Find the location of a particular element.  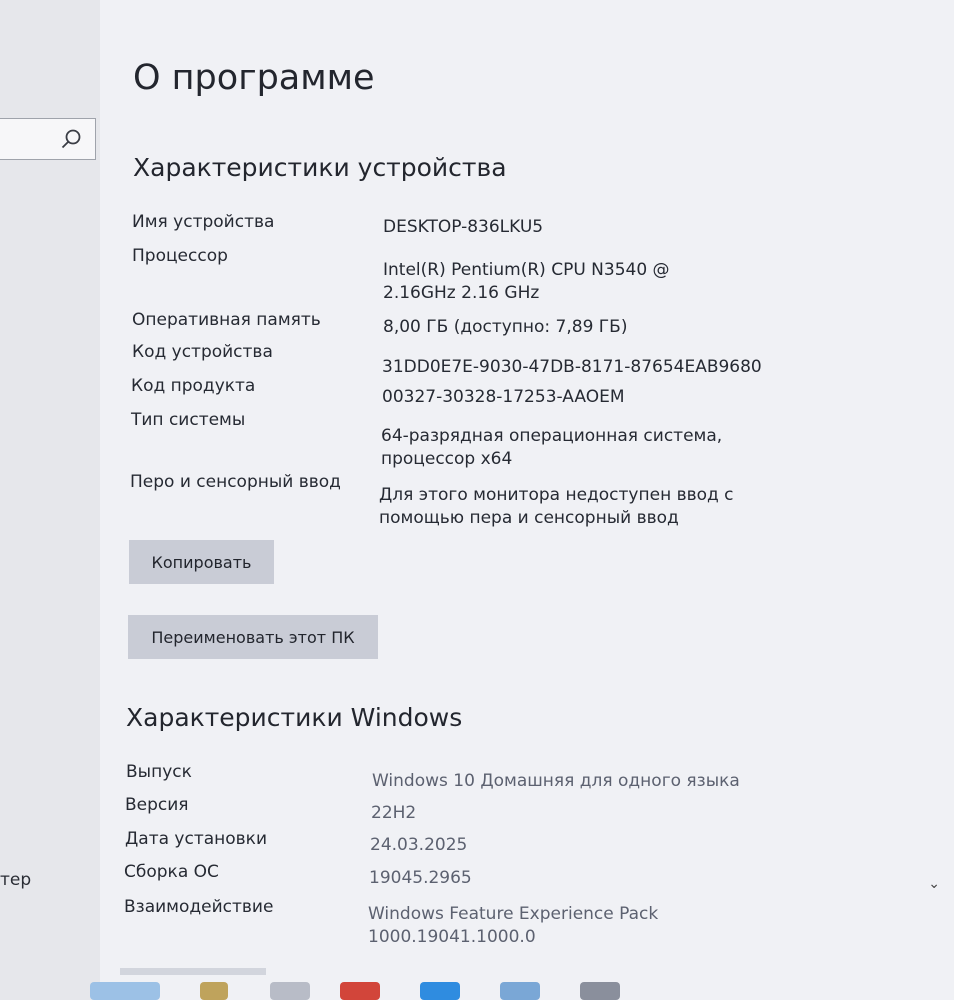

experience-value-line-2: 1000.19041.1000.0 is located at coordinates (452, 937).